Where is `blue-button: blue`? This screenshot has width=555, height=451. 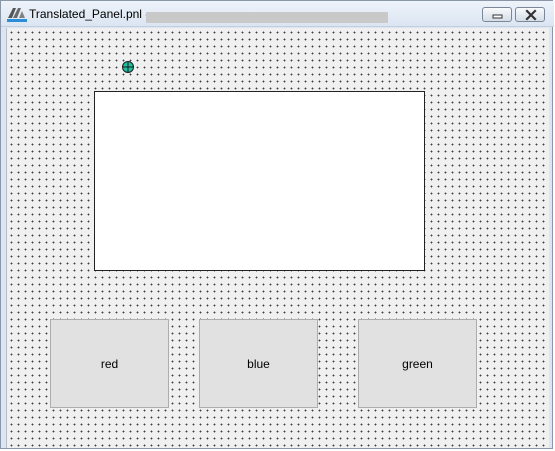
blue-button: blue is located at coordinates (258, 363).